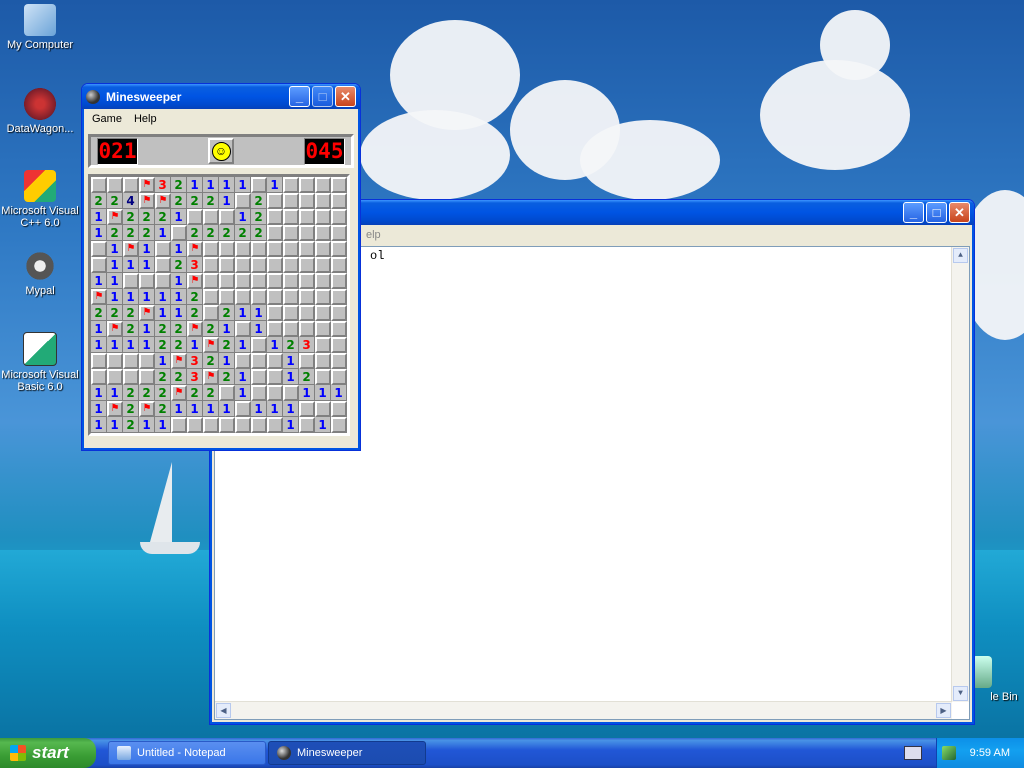 The image size is (1024, 768). What do you see at coordinates (583, 710) in the screenshot?
I see `horizontal-scrollbar: ◀ ▶` at bounding box center [583, 710].